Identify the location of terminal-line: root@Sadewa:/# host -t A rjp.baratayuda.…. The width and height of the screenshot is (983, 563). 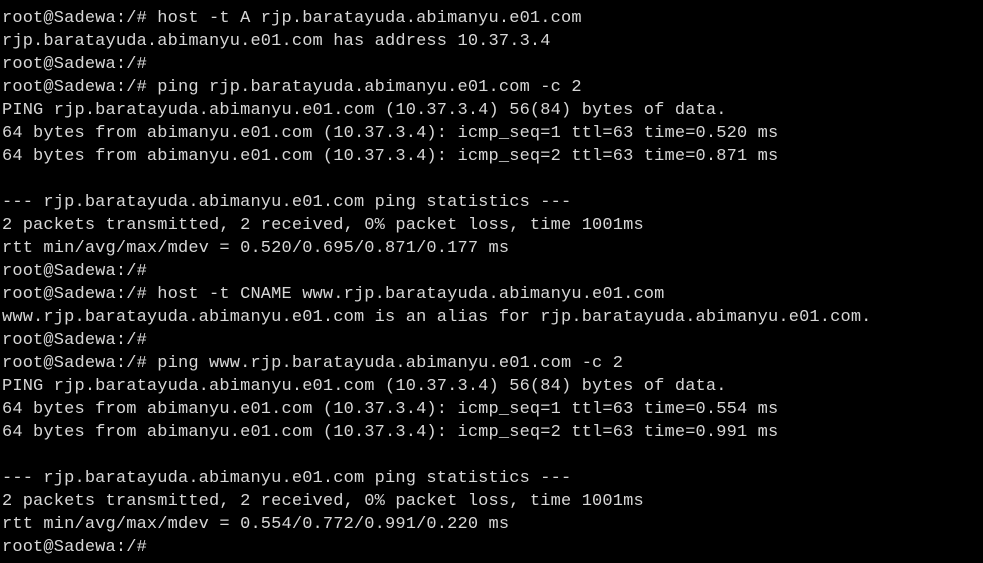
(292, 18).